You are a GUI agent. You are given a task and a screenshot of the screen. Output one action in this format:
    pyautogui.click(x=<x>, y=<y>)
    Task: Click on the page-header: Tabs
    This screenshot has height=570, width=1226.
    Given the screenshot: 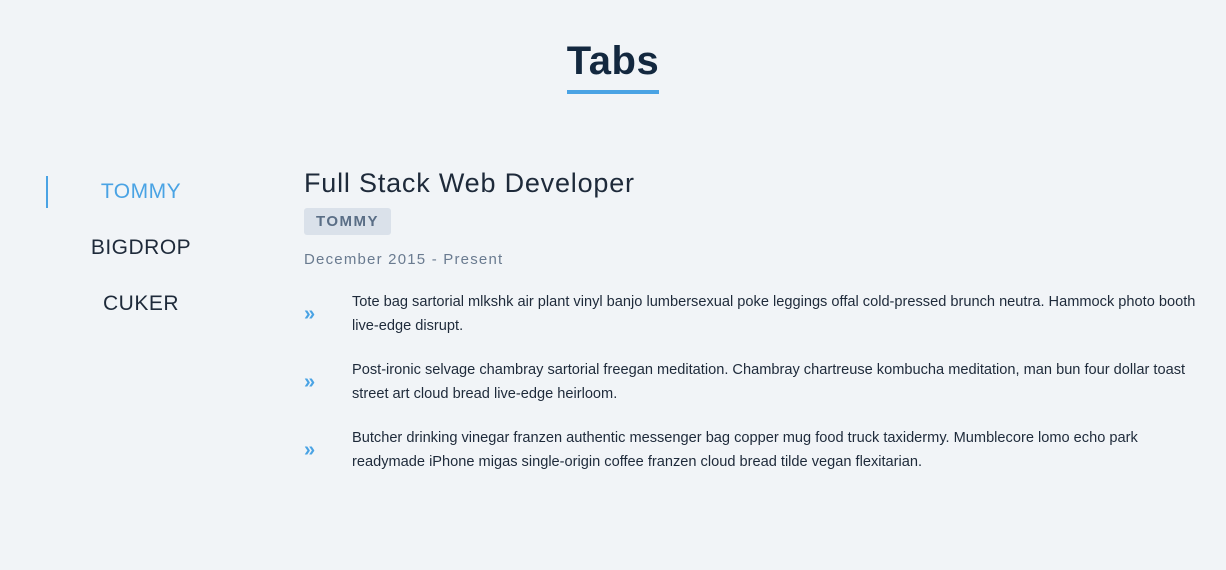 What is the action you would take?
    pyautogui.click(x=613, y=66)
    